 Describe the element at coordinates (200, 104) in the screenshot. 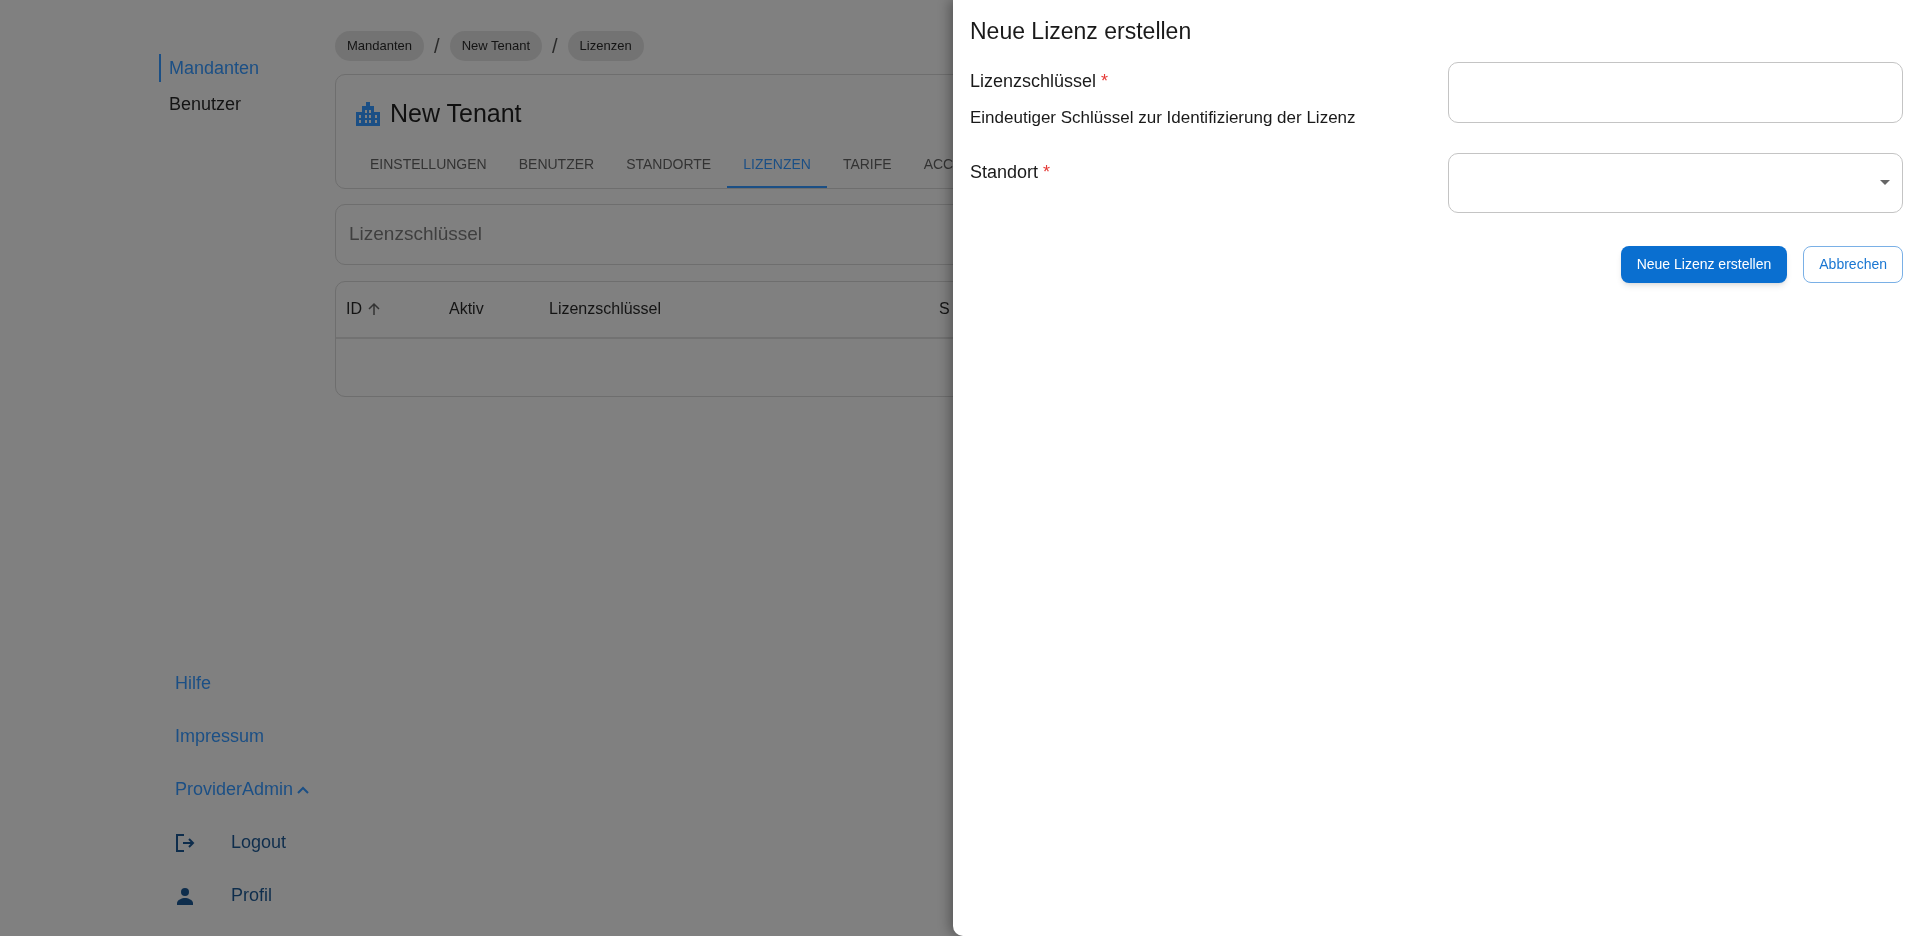

I see `nav-link: Benutzer` at that location.